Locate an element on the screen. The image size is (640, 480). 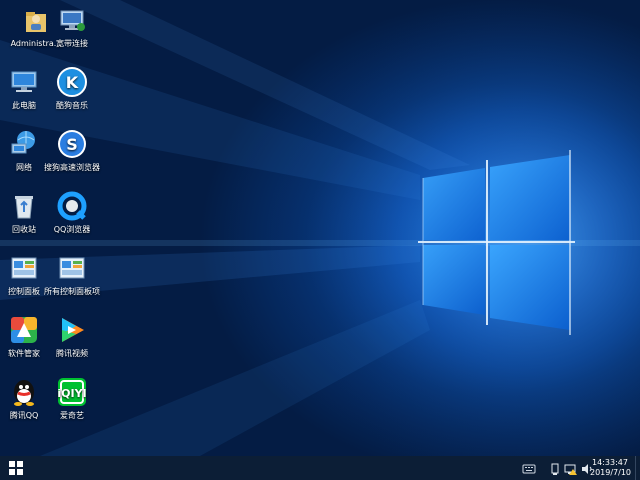
show-desktop-button is located at coordinates (637, 468).